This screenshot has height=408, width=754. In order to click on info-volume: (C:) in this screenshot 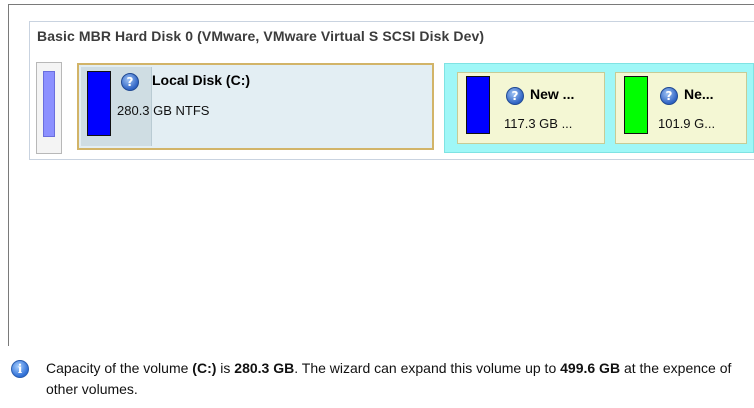, I will do `click(204, 368)`.